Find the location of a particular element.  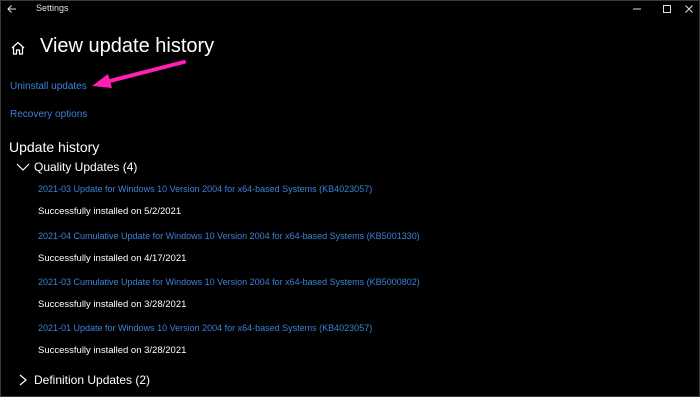

definition-updates-toggle: Definition Updates (2) is located at coordinates (83, 380).